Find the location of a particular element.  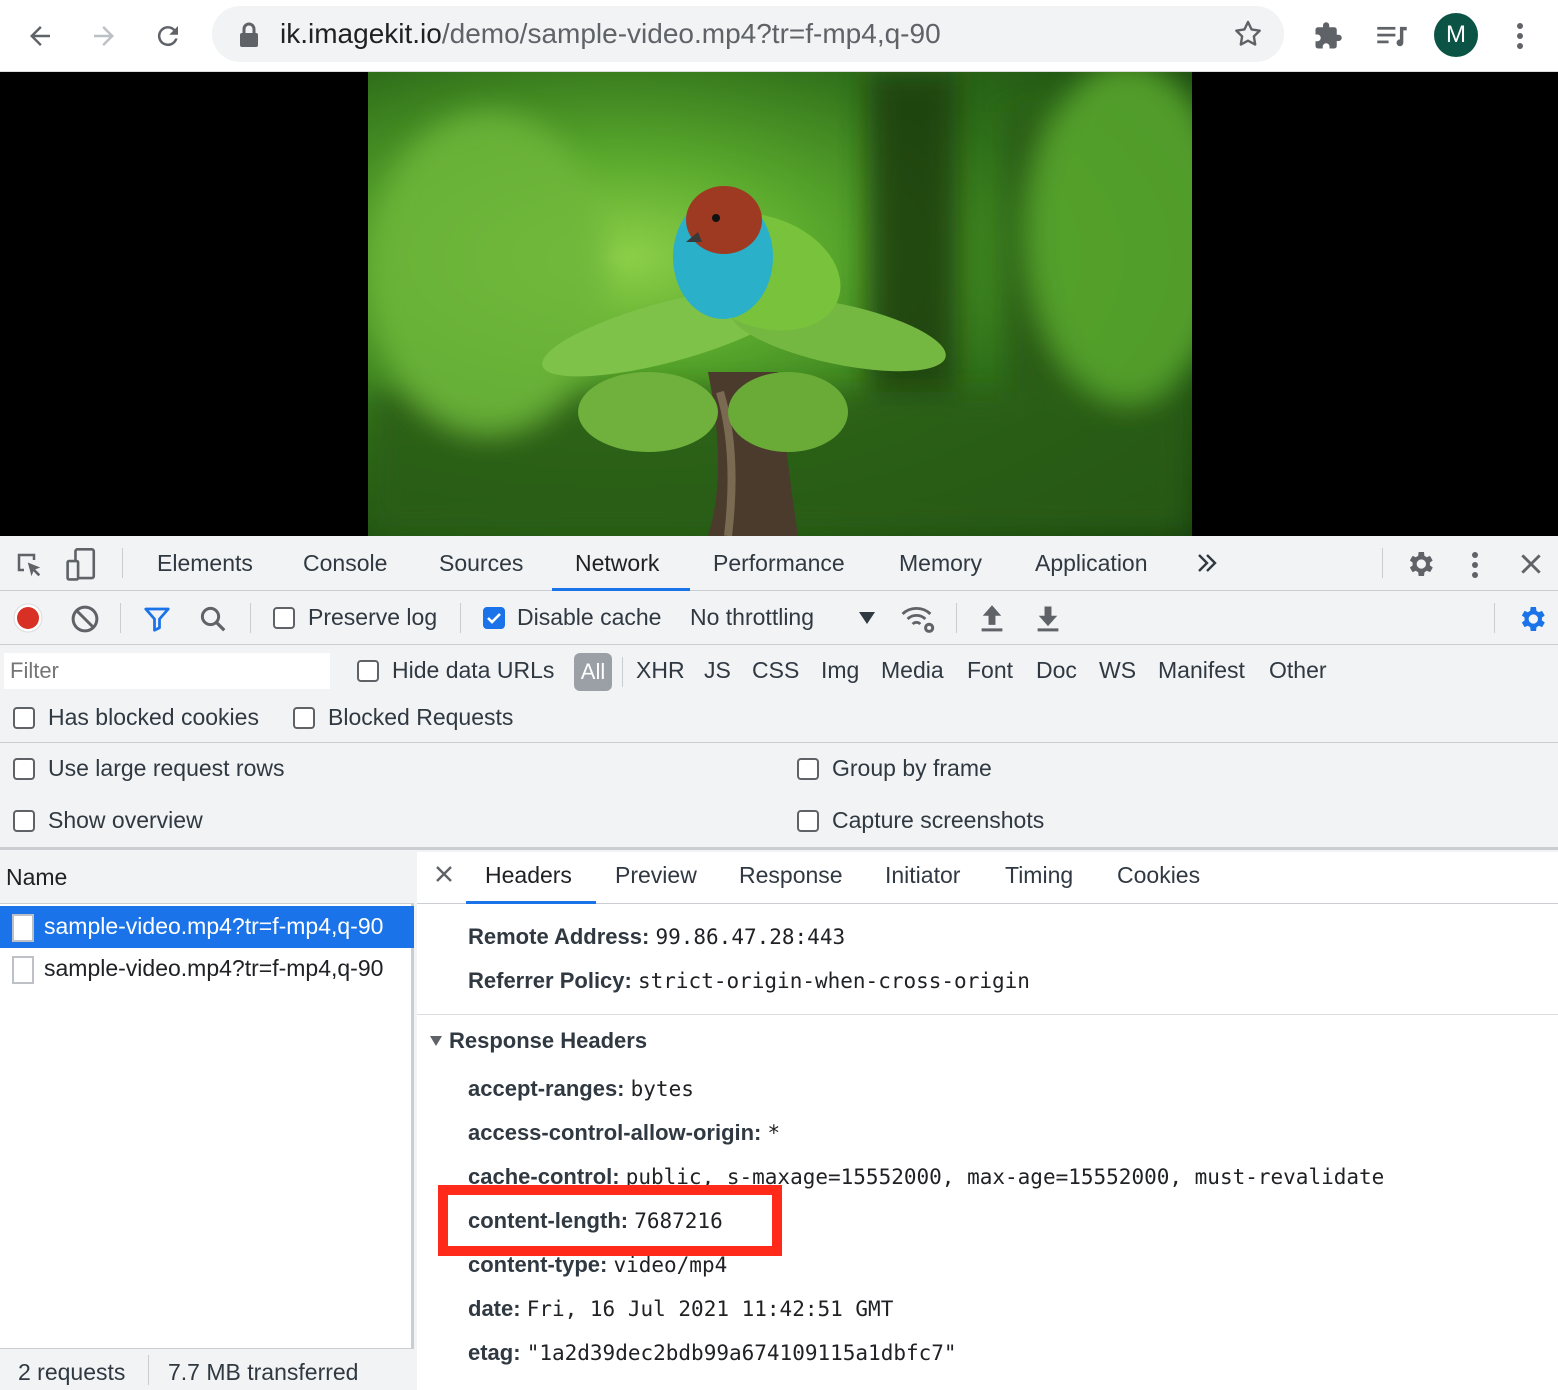

close-details-icon is located at coordinates (444, 876).